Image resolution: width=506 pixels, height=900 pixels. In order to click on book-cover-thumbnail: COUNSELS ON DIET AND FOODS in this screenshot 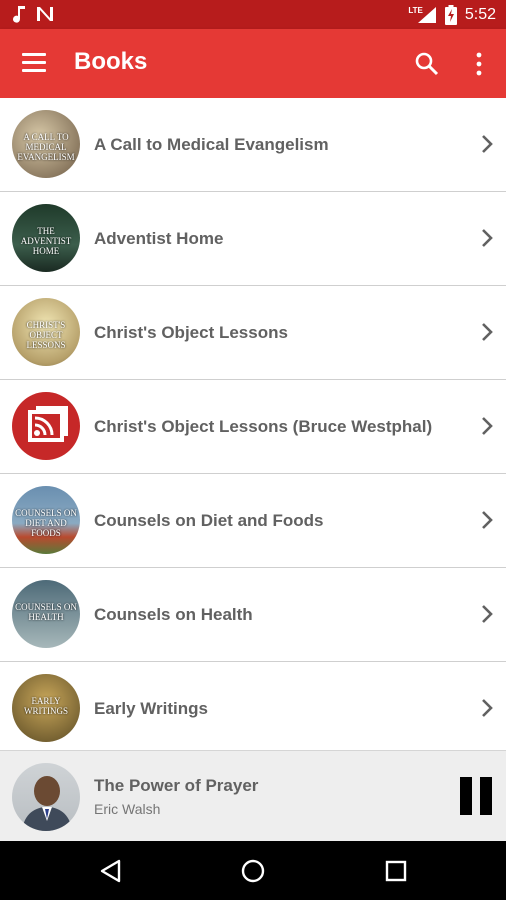, I will do `click(46, 520)`.